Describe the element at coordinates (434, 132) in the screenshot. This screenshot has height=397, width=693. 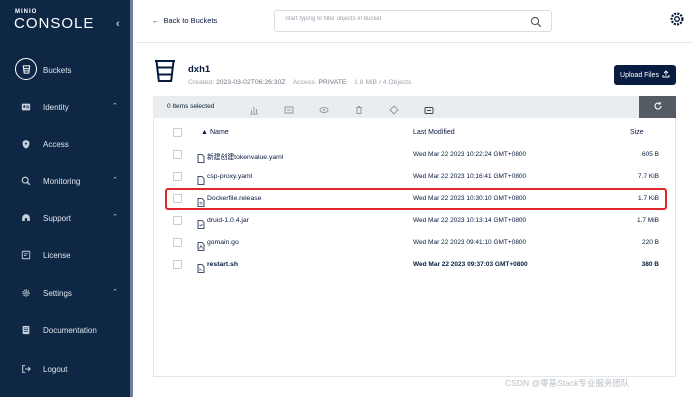
I see `column-header-last-modified: Last Modified` at that location.